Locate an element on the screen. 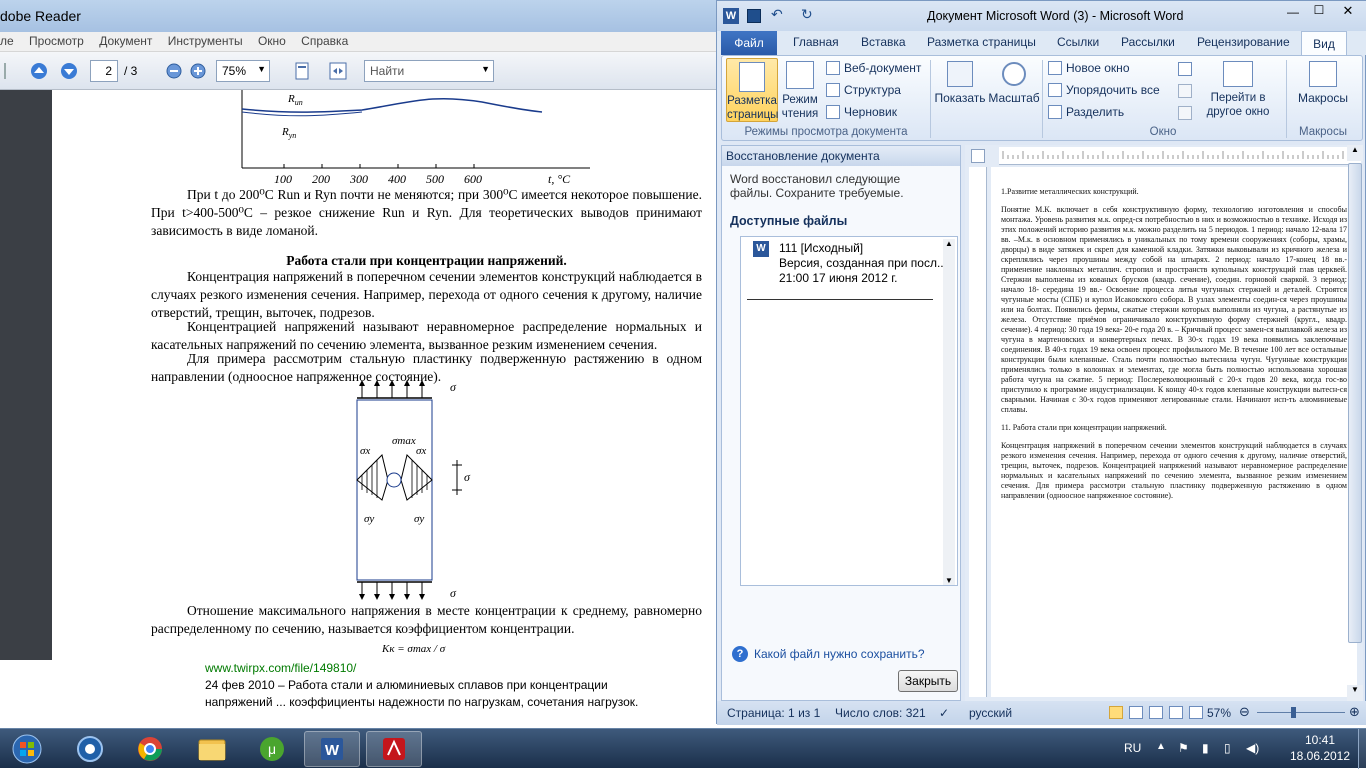 The height and width of the screenshot is (769, 1366). ruler-ticks is located at coordinates (1180, 155).